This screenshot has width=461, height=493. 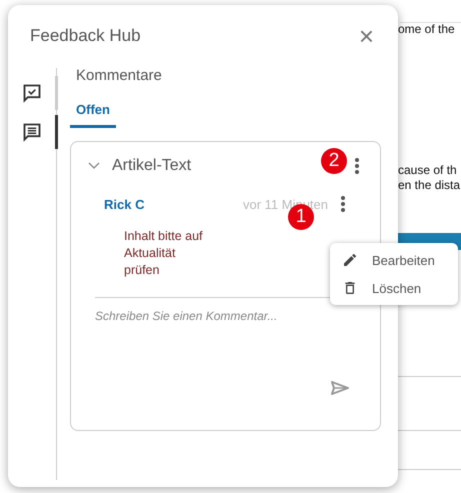 What do you see at coordinates (94, 166) in the screenshot?
I see `chevron-icon` at bounding box center [94, 166].